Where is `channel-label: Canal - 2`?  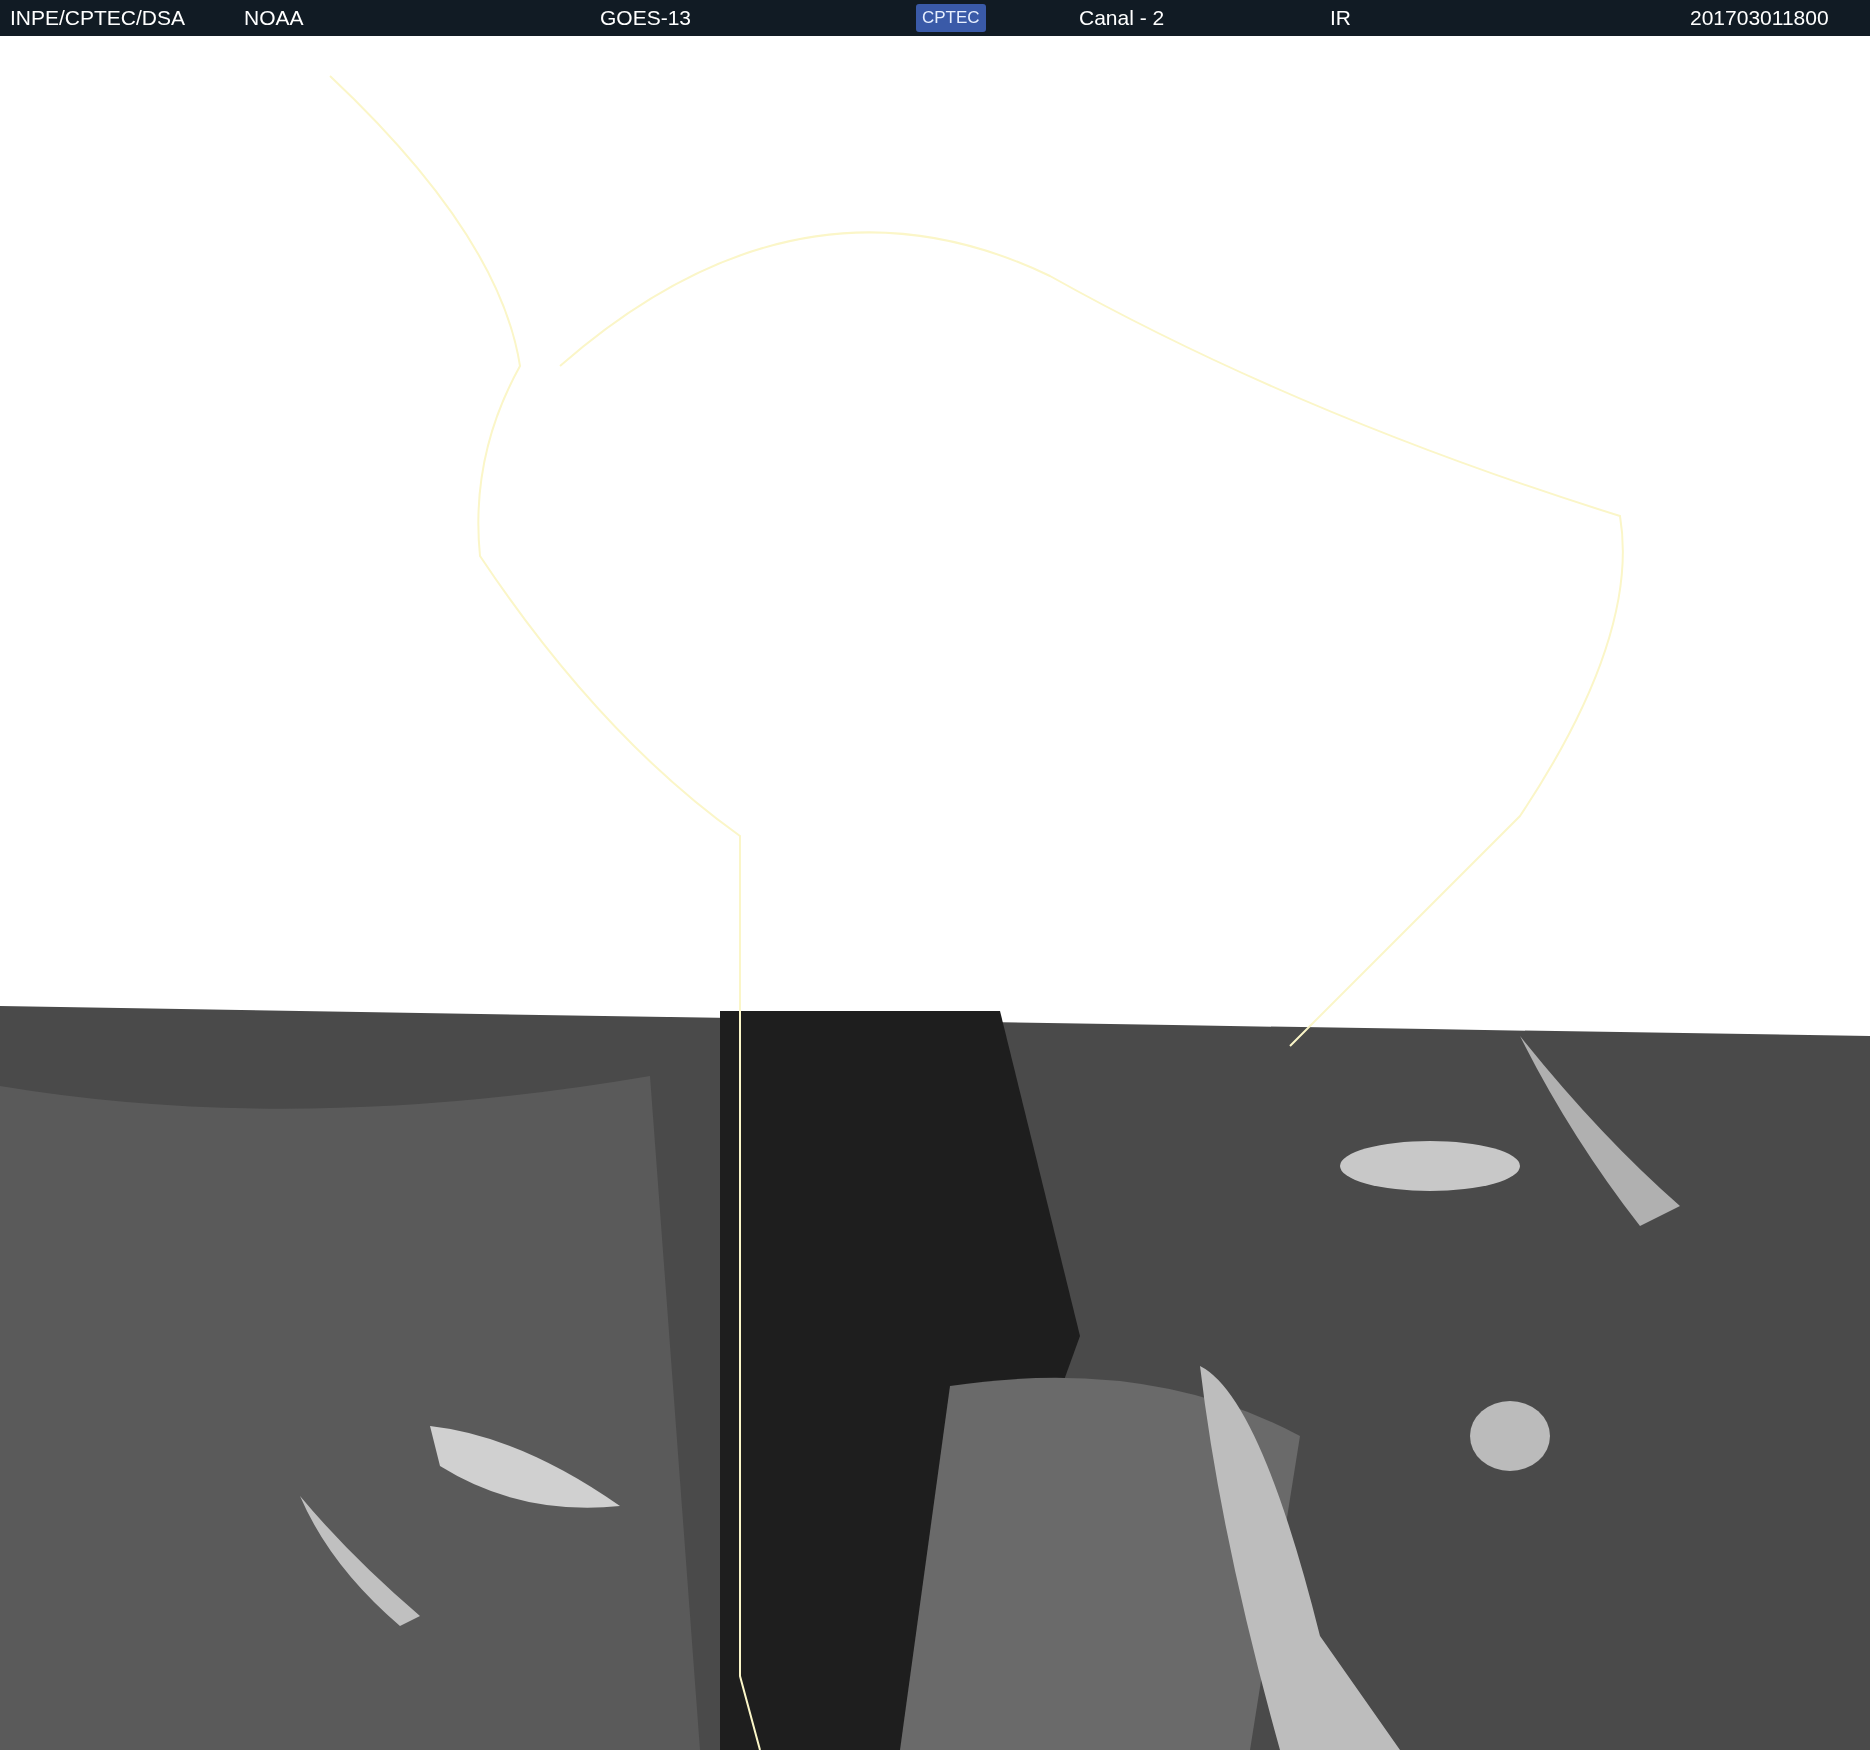 channel-label: Canal - 2 is located at coordinates (1122, 18).